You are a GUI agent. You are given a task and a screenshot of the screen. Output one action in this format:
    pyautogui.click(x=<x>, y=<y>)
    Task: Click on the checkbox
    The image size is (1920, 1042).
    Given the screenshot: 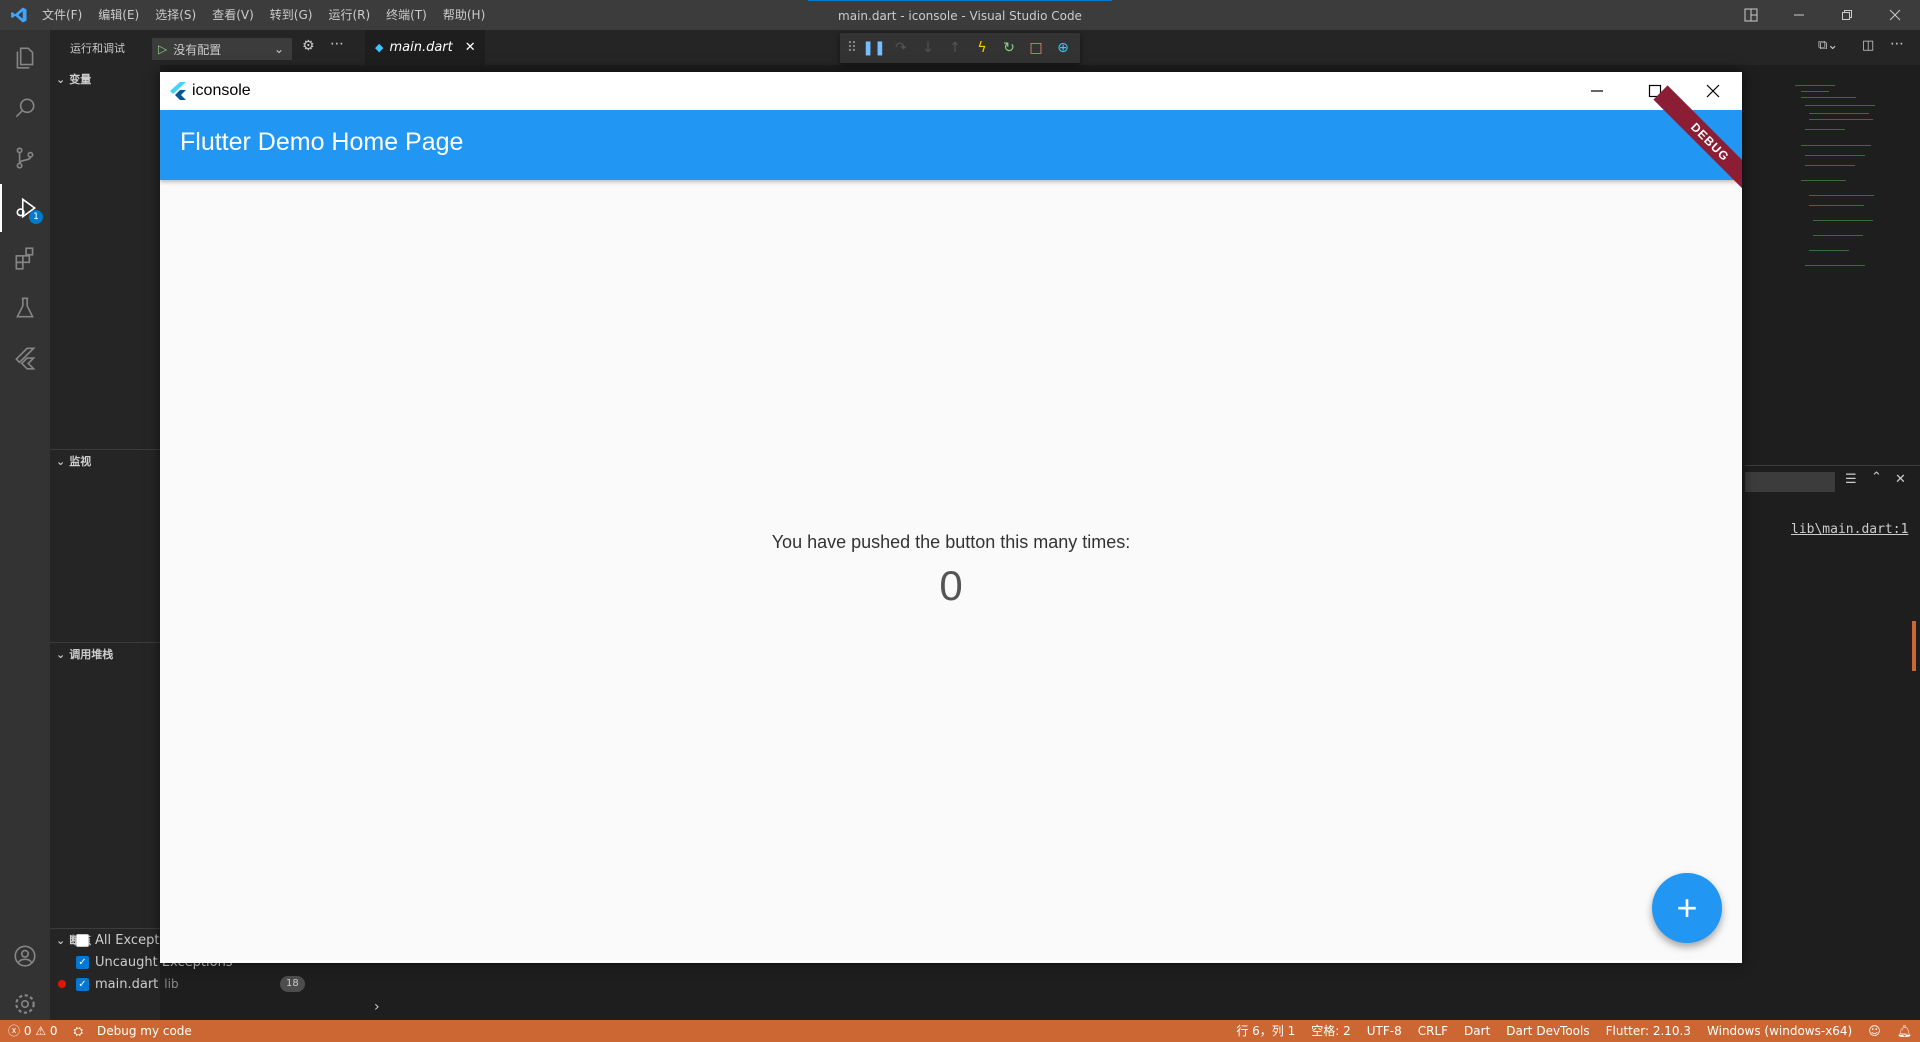 What is the action you would take?
    pyautogui.click(x=82, y=940)
    